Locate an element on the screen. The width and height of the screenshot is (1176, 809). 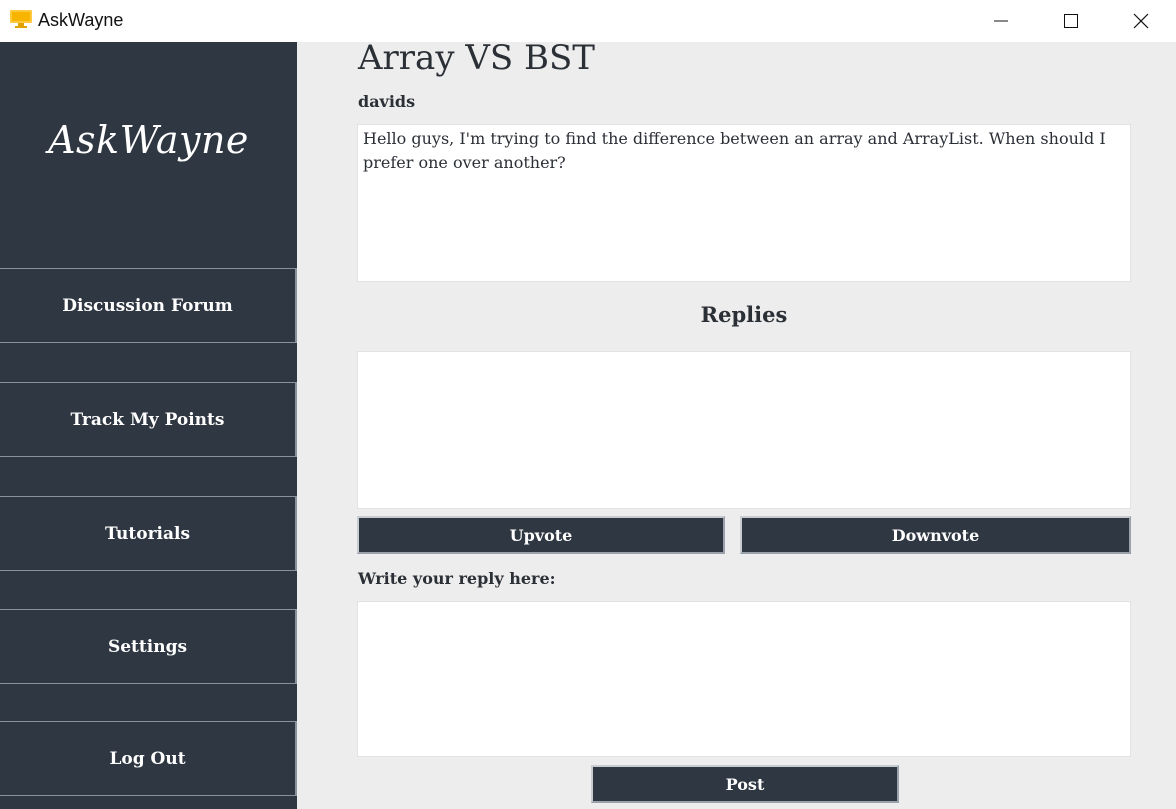
replies-list is located at coordinates (744, 430).